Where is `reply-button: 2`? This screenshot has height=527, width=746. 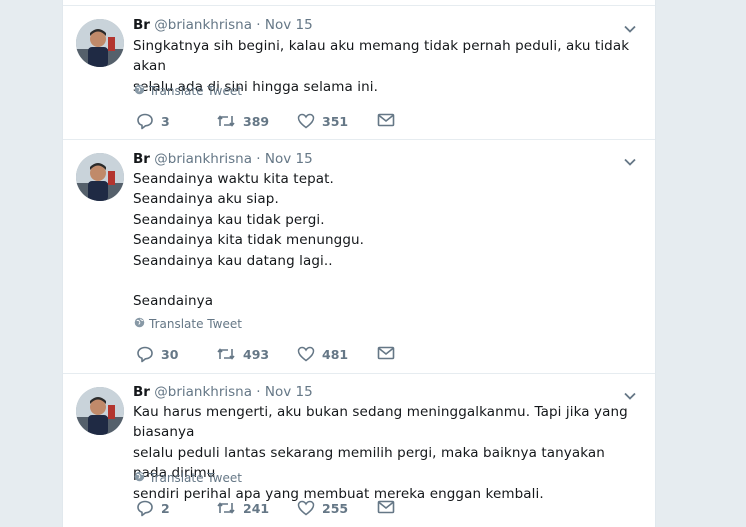
reply-button: 2 is located at coordinates (153, 508).